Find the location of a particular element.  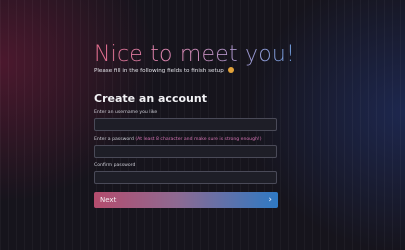

page-title: Nice to meet you! is located at coordinates (195, 54).